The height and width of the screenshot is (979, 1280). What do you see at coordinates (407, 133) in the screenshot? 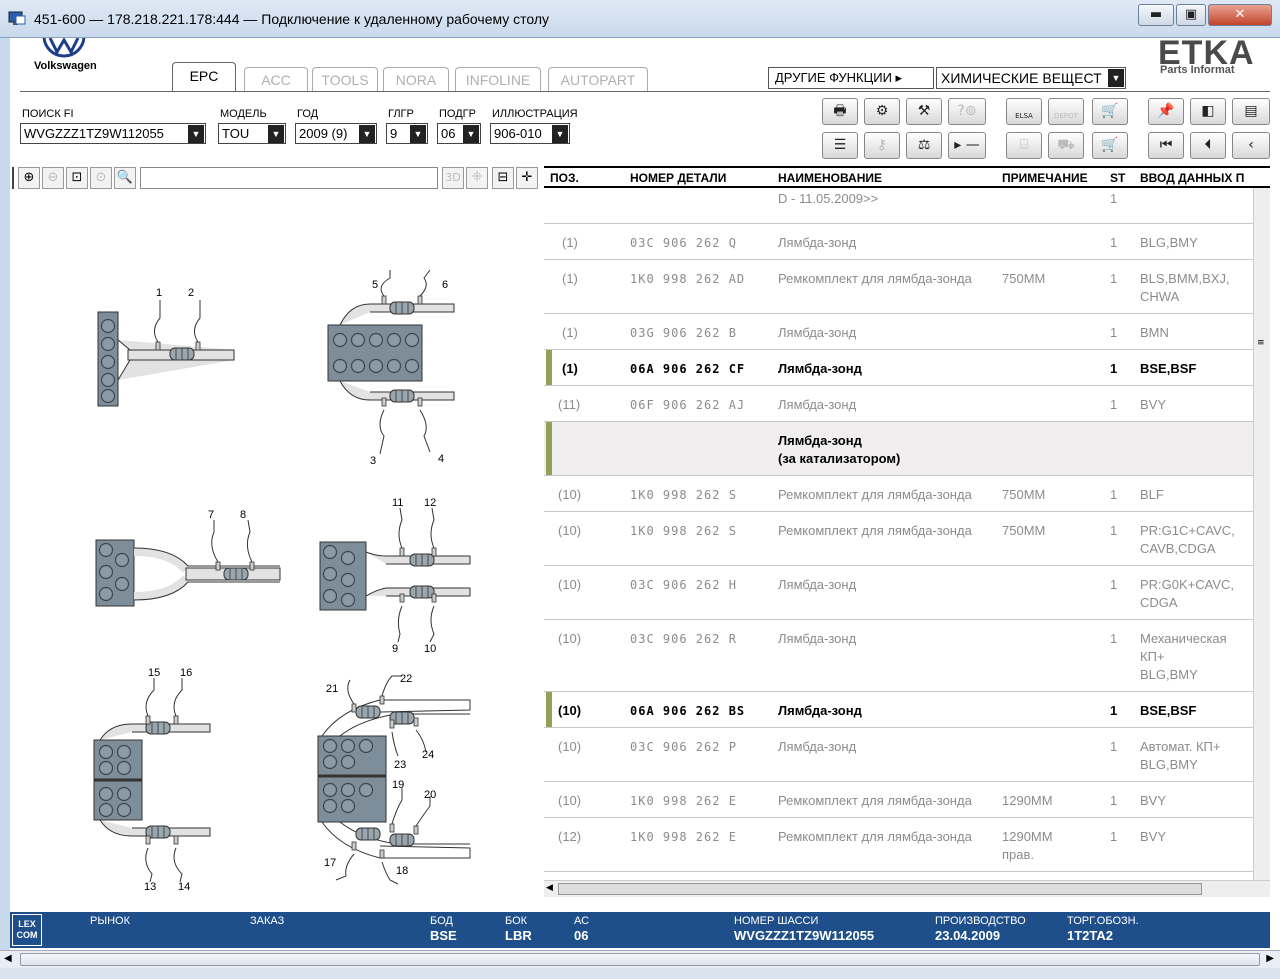
I see `filter-main-group: 9 ▼` at bounding box center [407, 133].